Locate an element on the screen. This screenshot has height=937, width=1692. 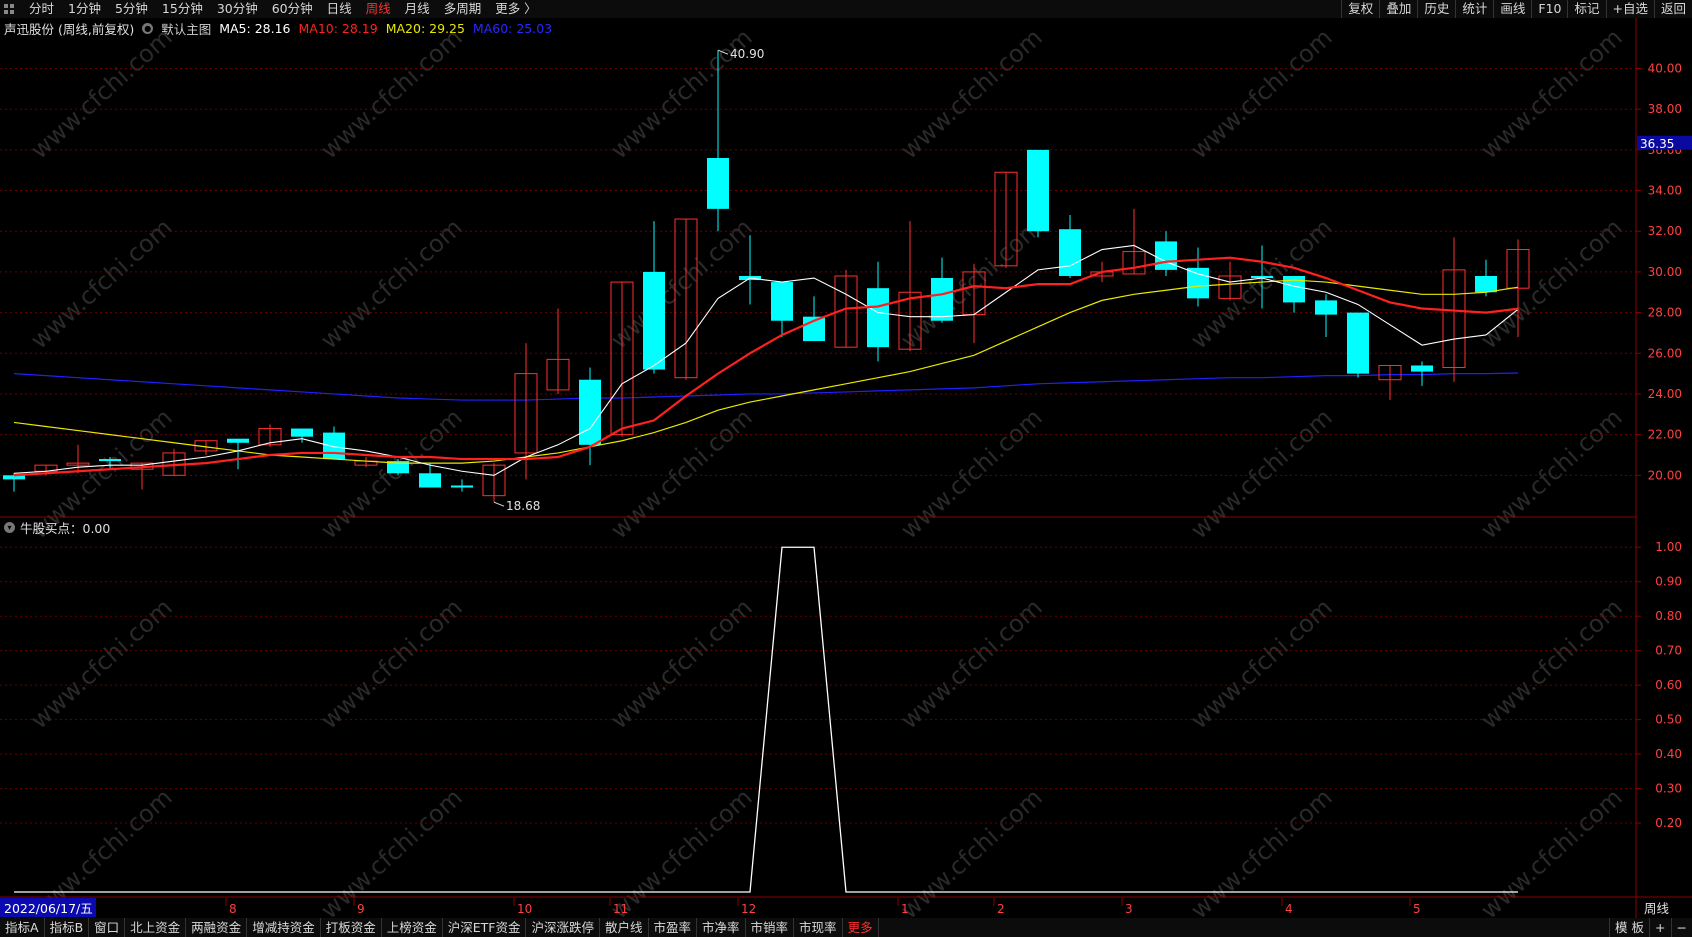
grid-icon is located at coordinates (9, 9).